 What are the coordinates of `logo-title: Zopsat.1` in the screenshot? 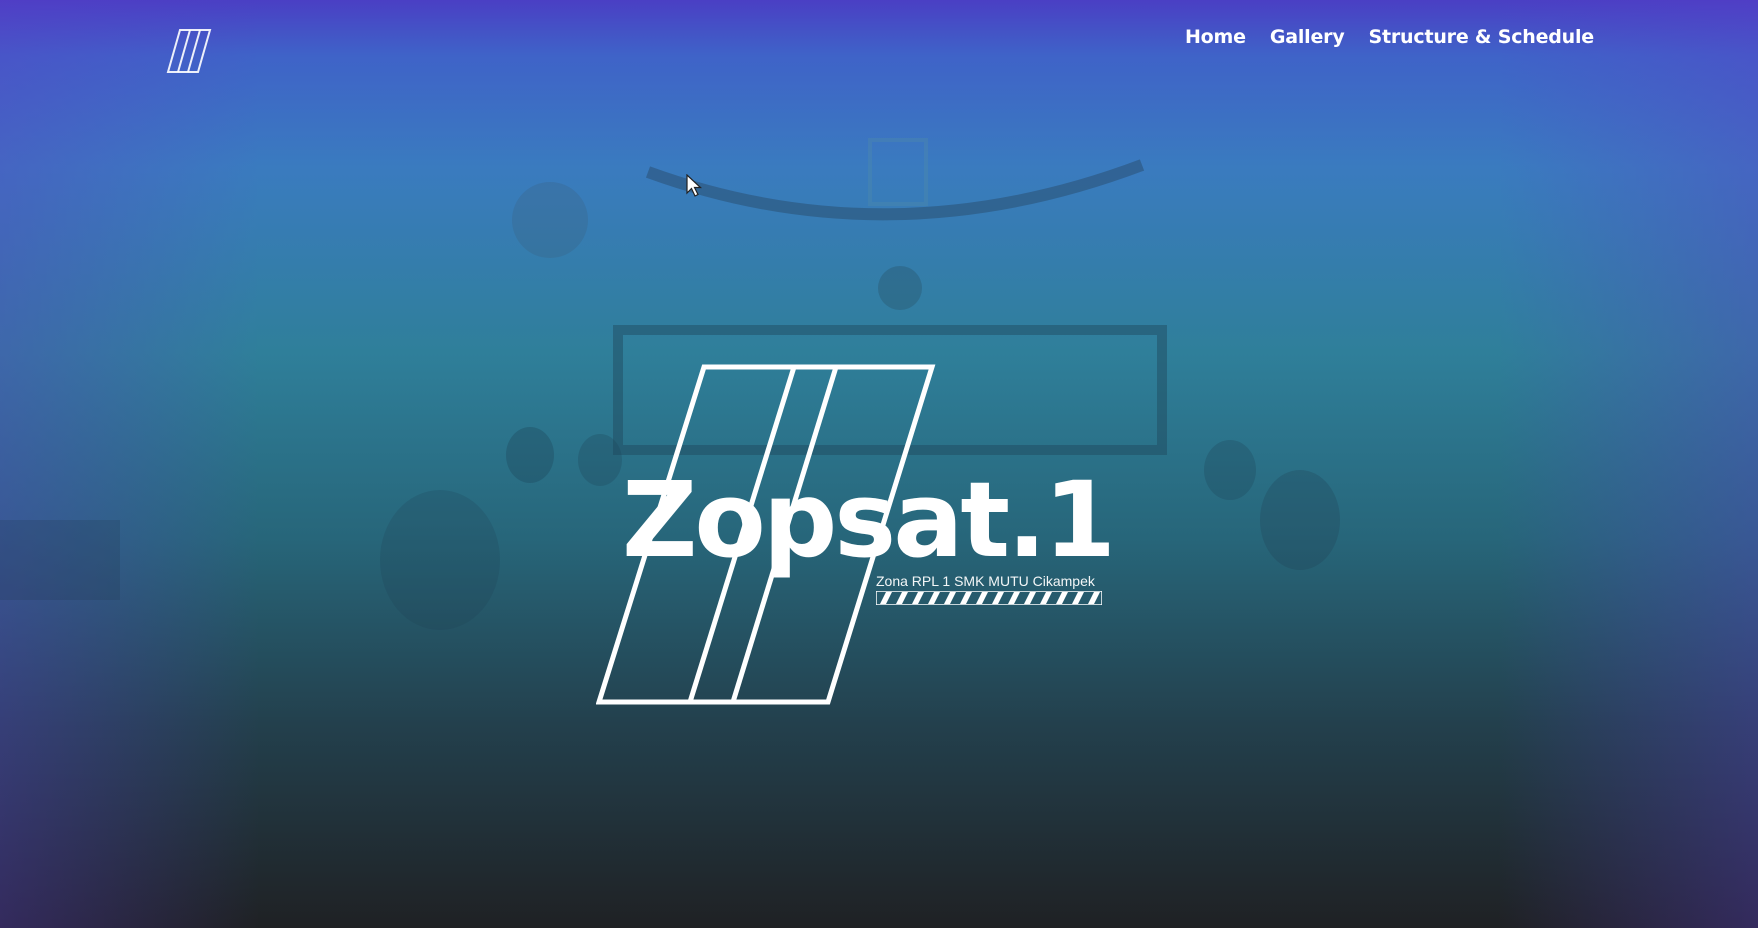 It's located at (869, 520).